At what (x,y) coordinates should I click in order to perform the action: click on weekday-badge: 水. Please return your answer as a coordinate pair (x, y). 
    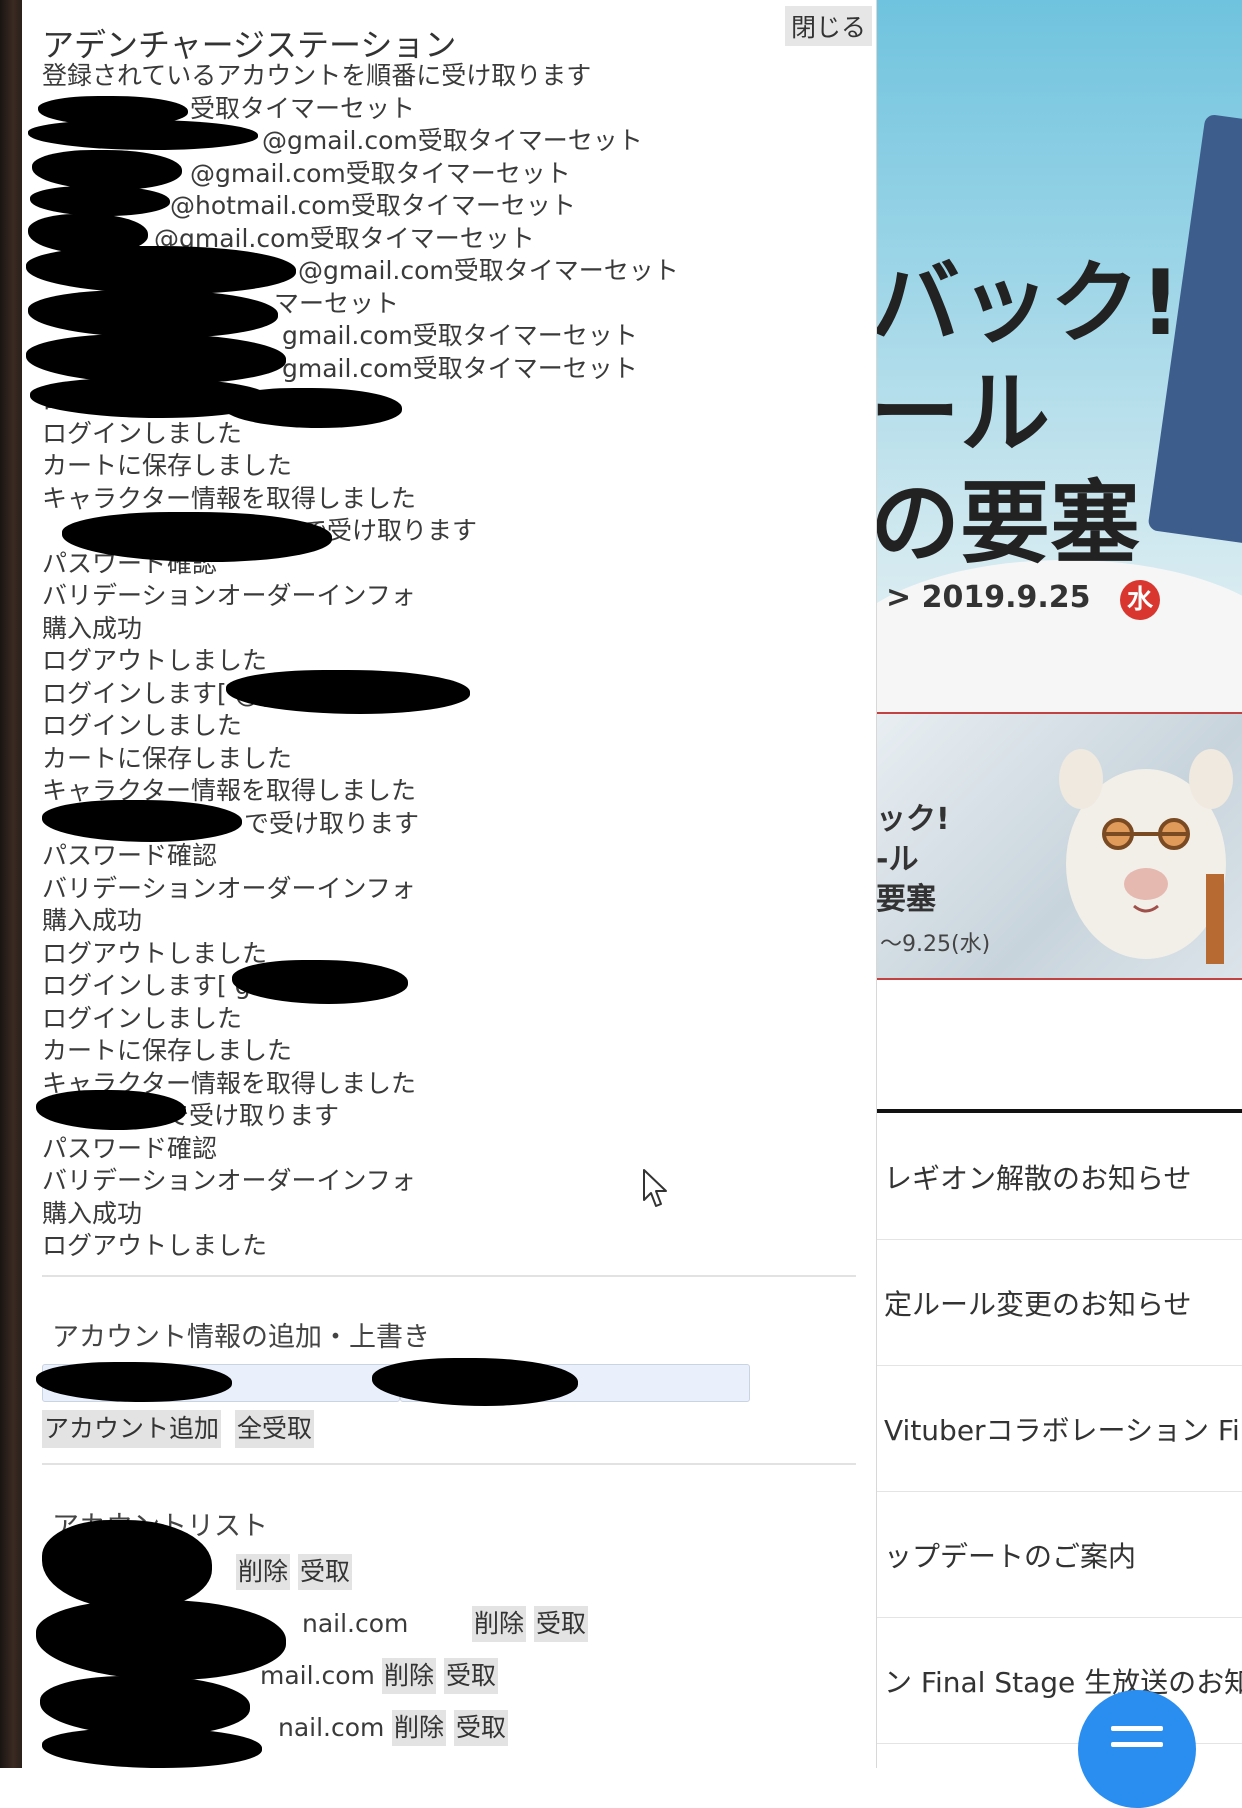
    Looking at the image, I should click on (1140, 600).